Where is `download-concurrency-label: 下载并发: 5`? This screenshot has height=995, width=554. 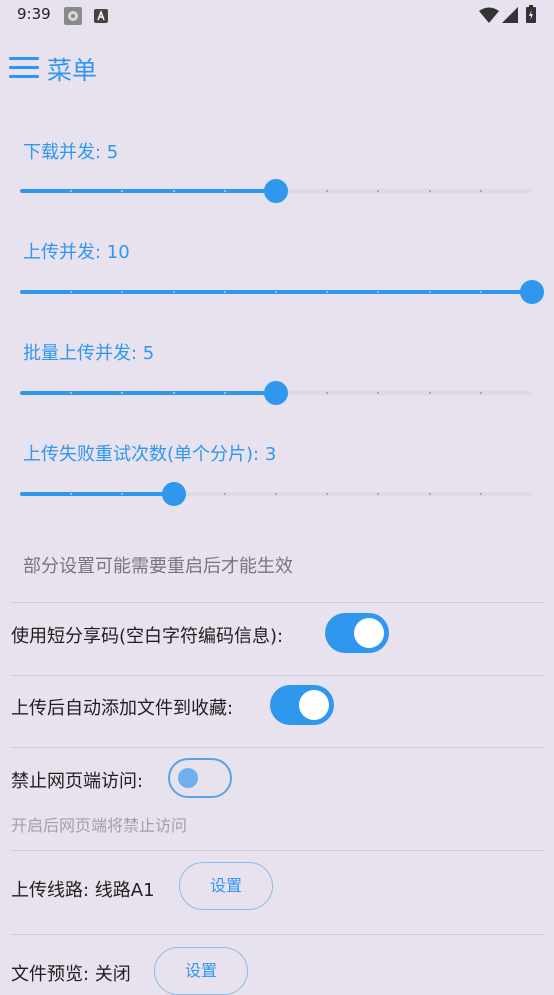 download-concurrency-label: 下载并发: 5 is located at coordinates (71, 152).